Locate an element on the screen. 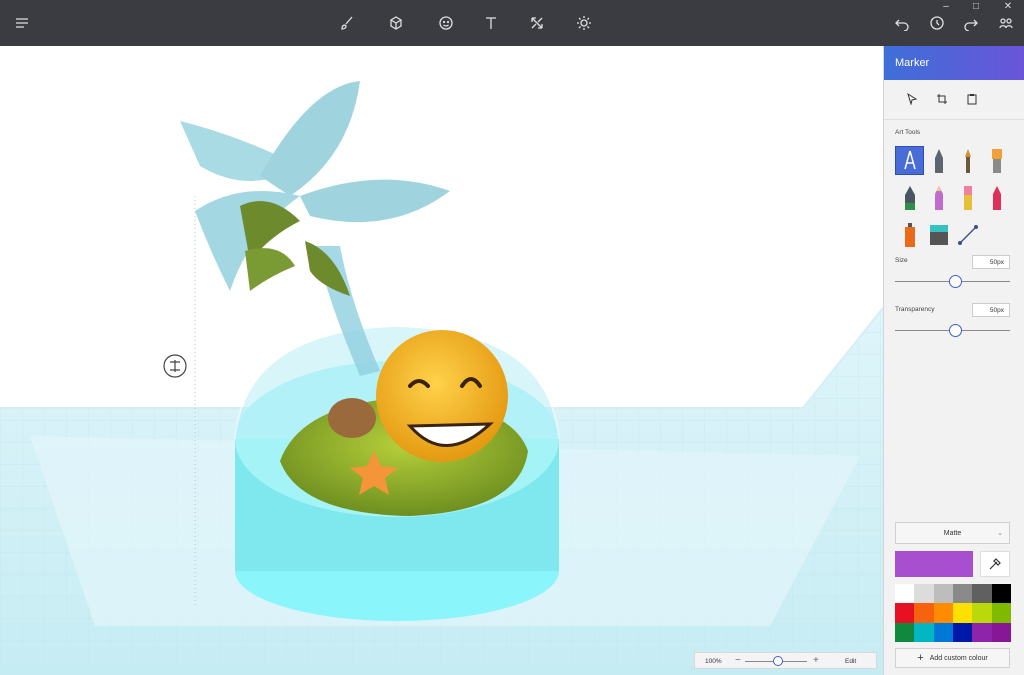 The height and width of the screenshot is (675, 1024). pencil-tool is located at coordinates (938, 197).